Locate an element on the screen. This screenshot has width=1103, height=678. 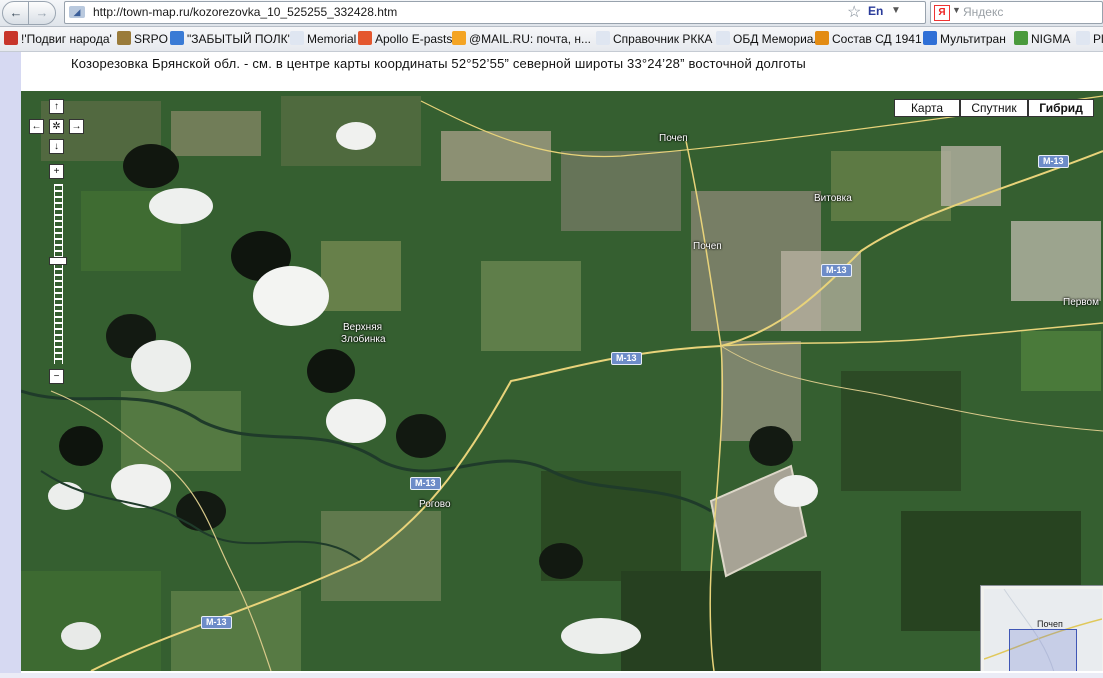
map-type-satellite-button: Спутник is located at coordinates (994, 108).